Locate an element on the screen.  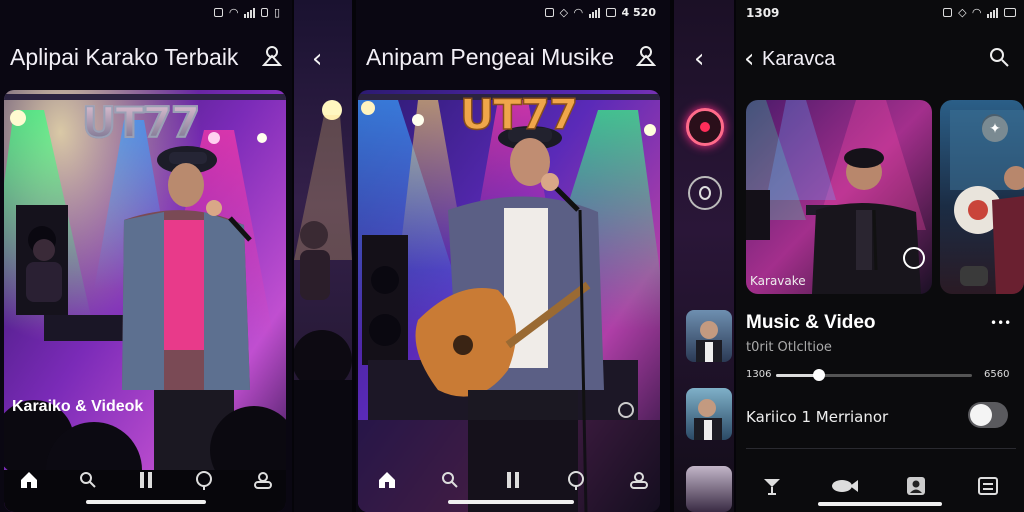
more-menu-icon: ••• is located at coordinates (1000, 323).